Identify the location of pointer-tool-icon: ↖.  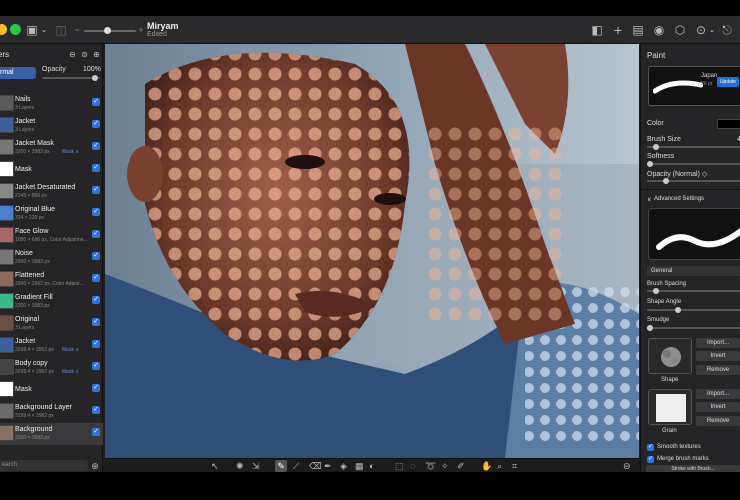
(215, 466).